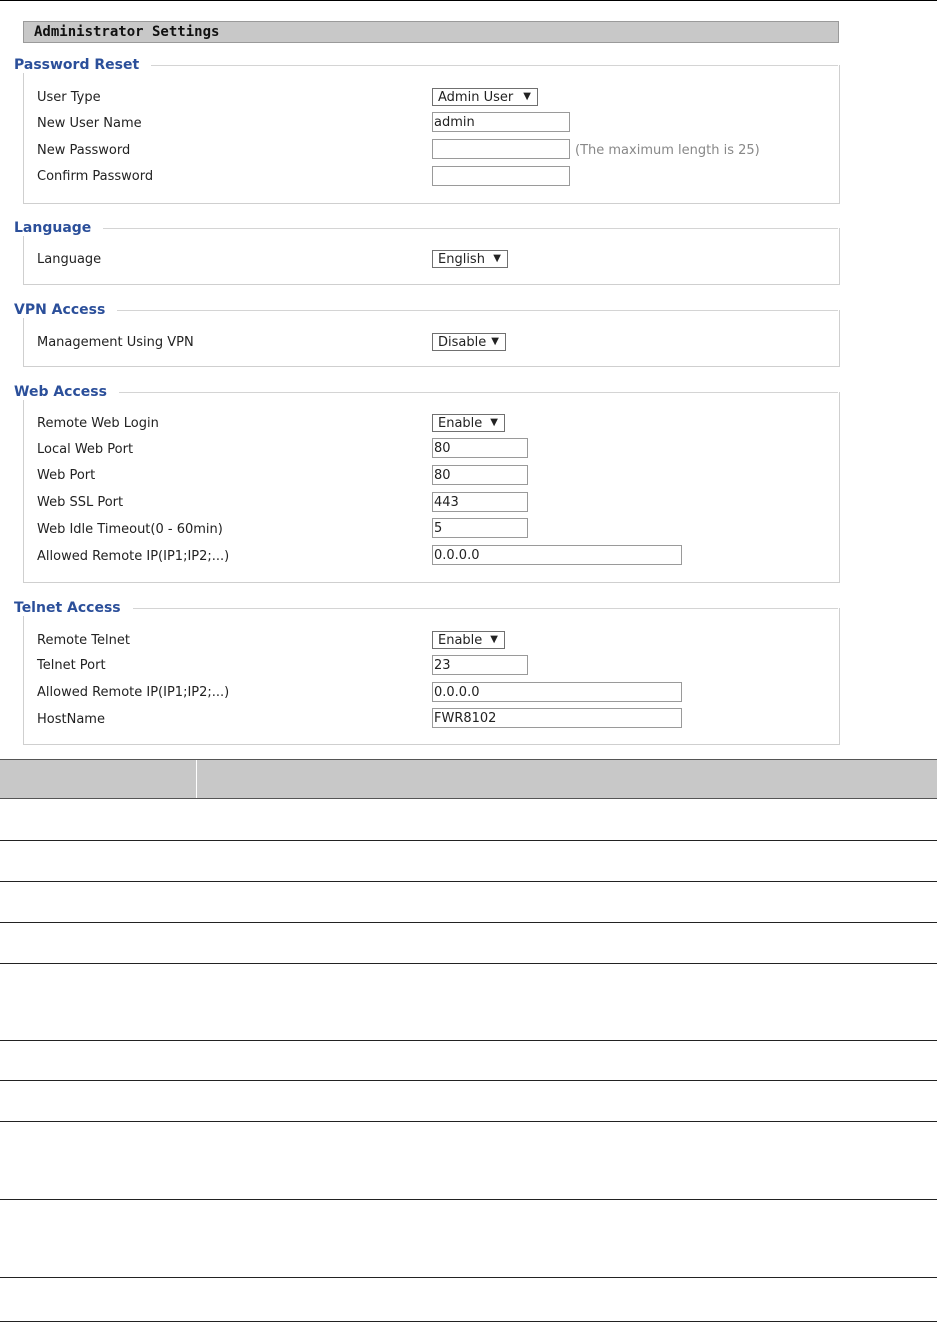 This screenshot has width=937, height=1323. What do you see at coordinates (95, 176) in the screenshot?
I see `confirm-password-label: Confirm Password` at bounding box center [95, 176].